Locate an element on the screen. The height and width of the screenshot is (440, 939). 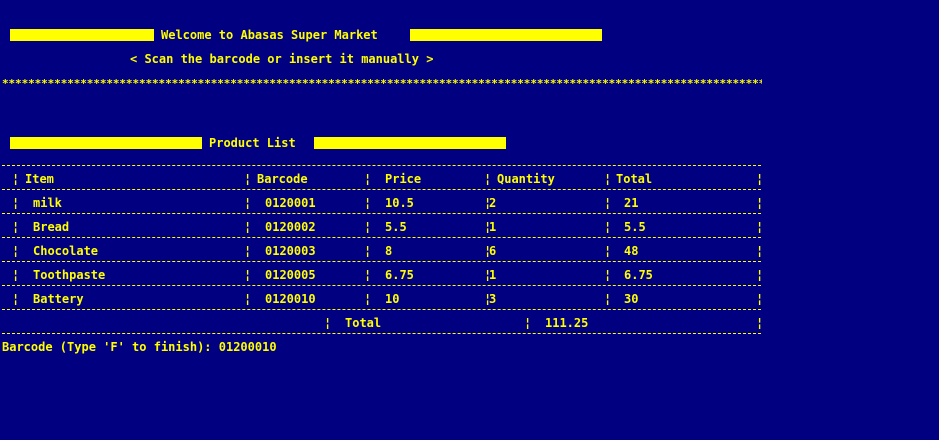
cell-quantity: 2 is located at coordinates (493, 203).